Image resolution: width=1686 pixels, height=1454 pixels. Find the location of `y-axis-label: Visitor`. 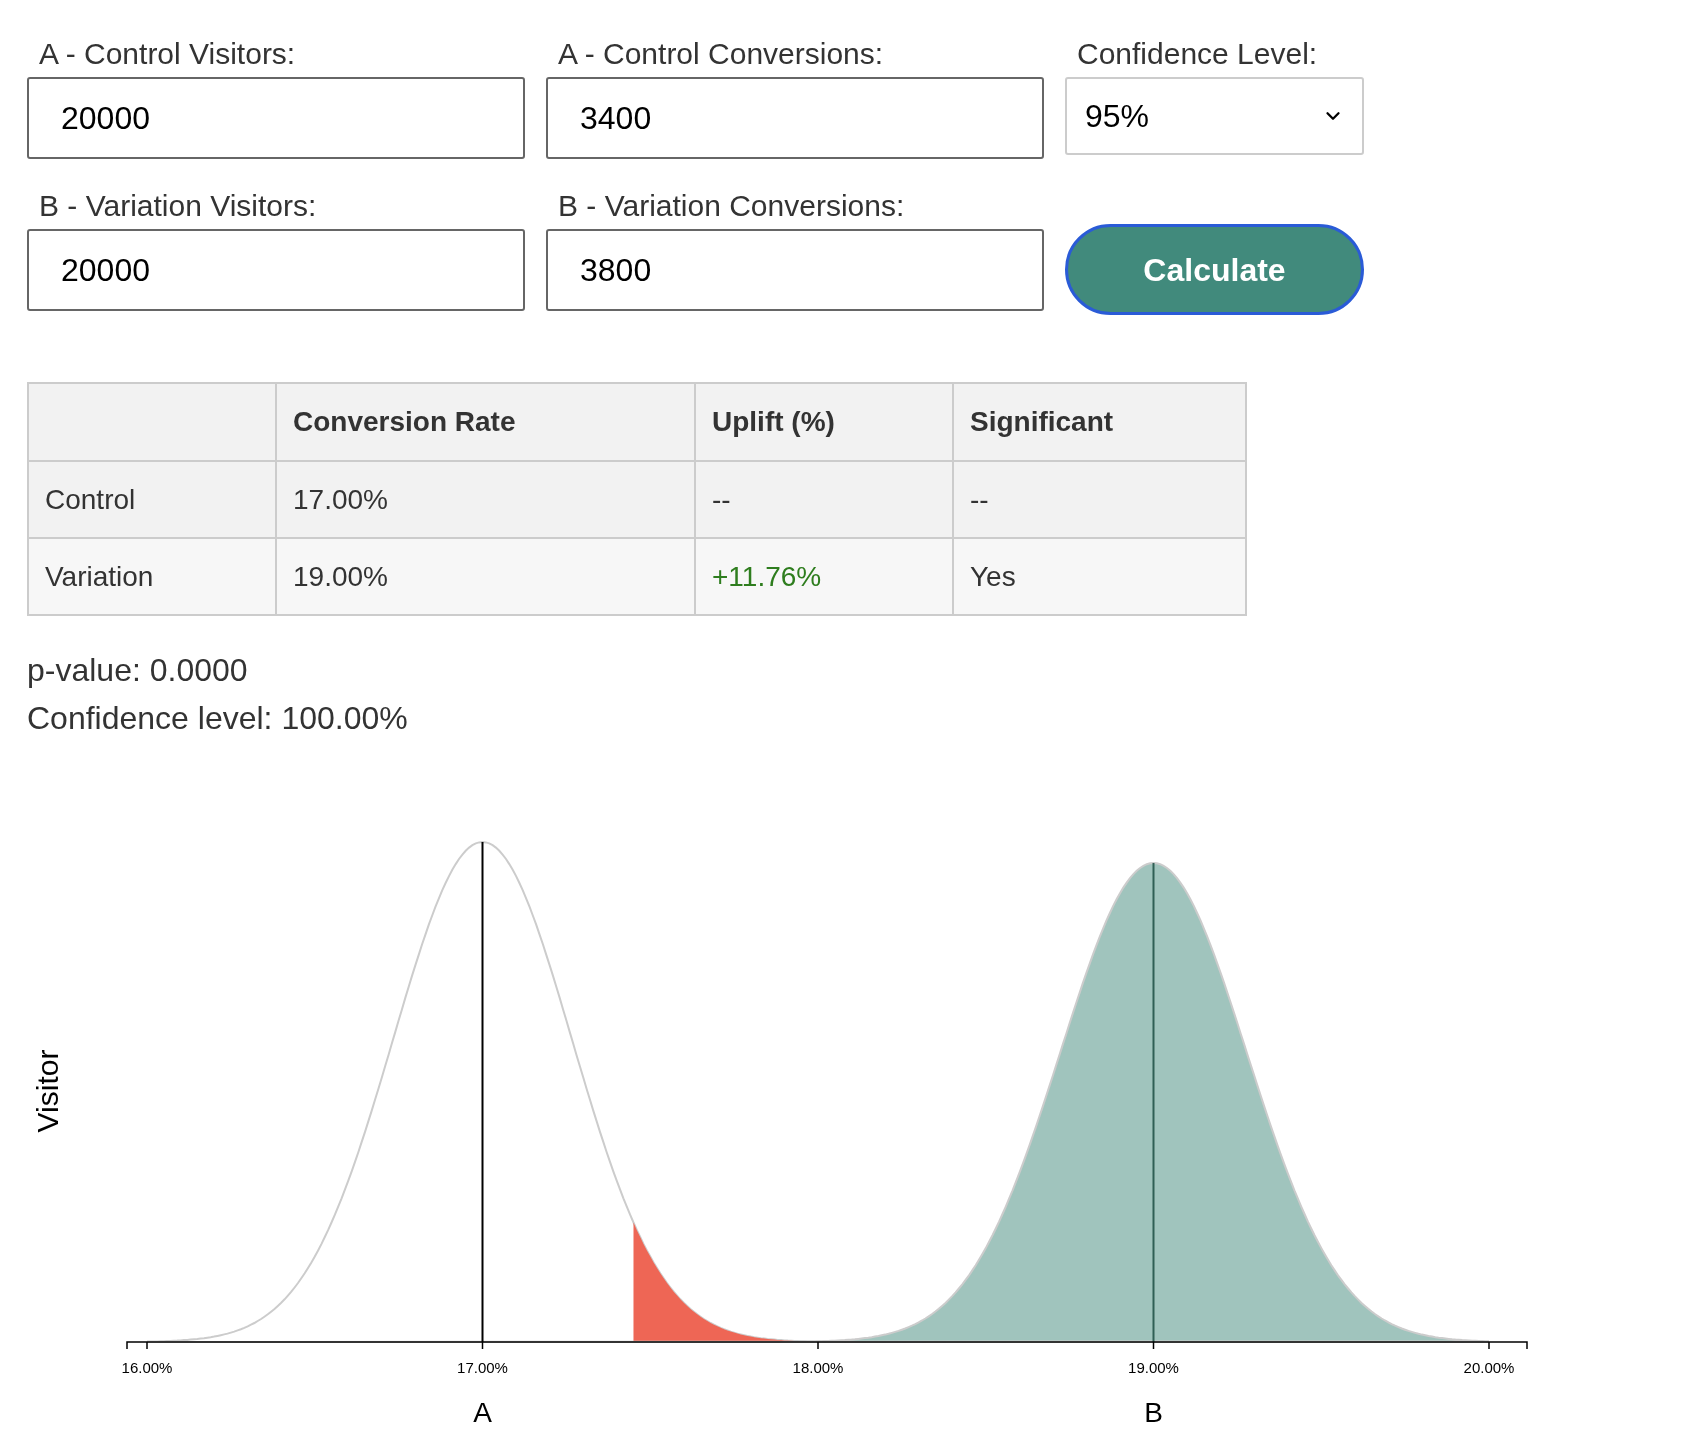

y-axis-label: Visitor is located at coordinates (47, 1091).